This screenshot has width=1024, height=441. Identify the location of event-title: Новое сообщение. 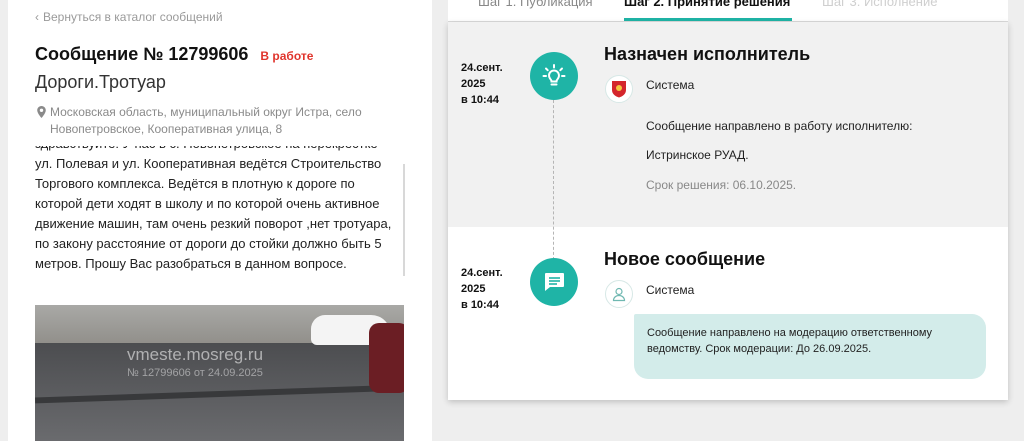
(685, 259).